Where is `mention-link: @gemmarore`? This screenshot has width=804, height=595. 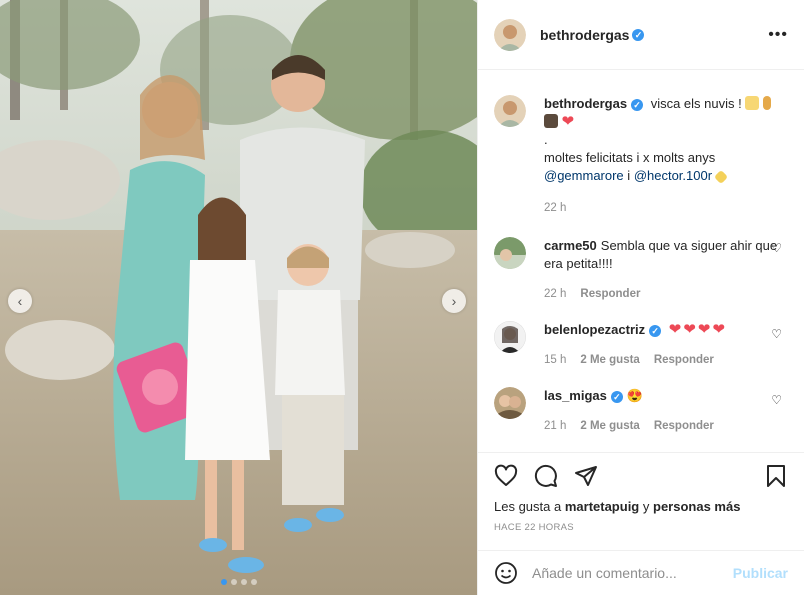
mention-link: @gemmarore is located at coordinates (584, 175).